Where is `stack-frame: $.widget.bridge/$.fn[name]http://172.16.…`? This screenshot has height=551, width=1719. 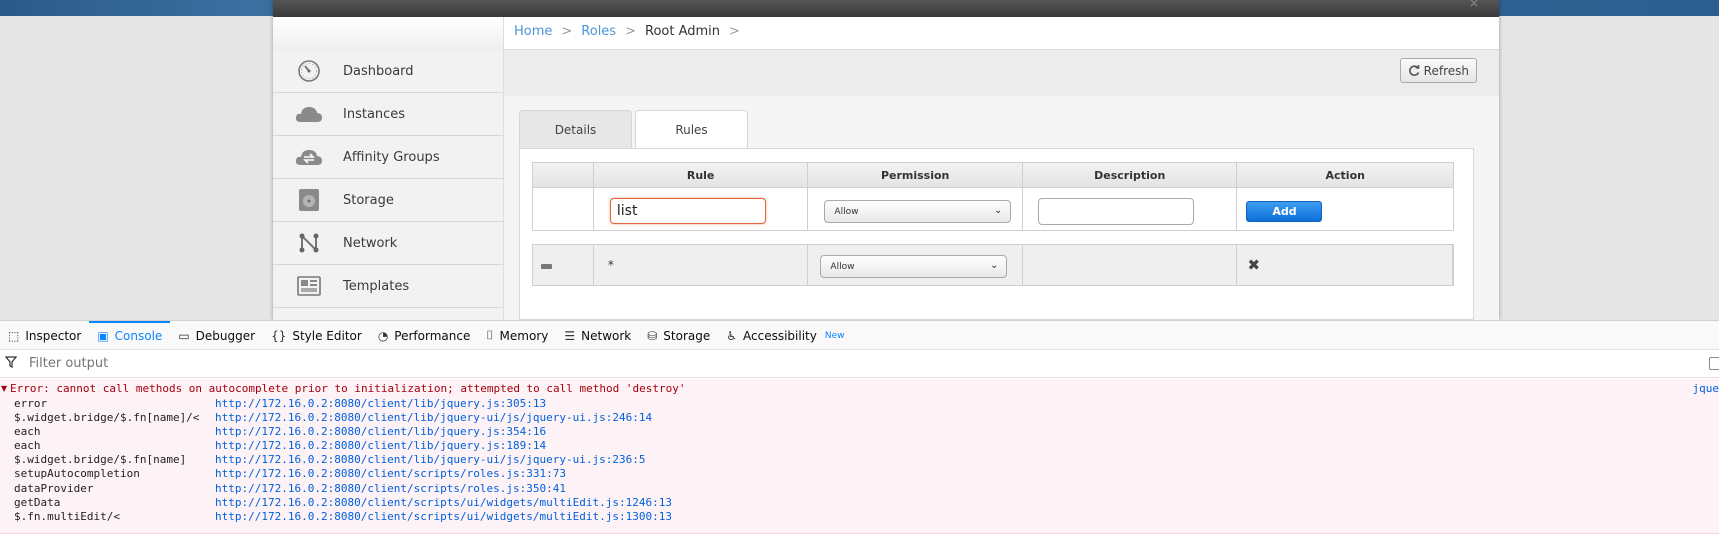 stack-frame: $.widget.bridge/$.fn[name]http://172.16.… is located at coordinates (343, 460).